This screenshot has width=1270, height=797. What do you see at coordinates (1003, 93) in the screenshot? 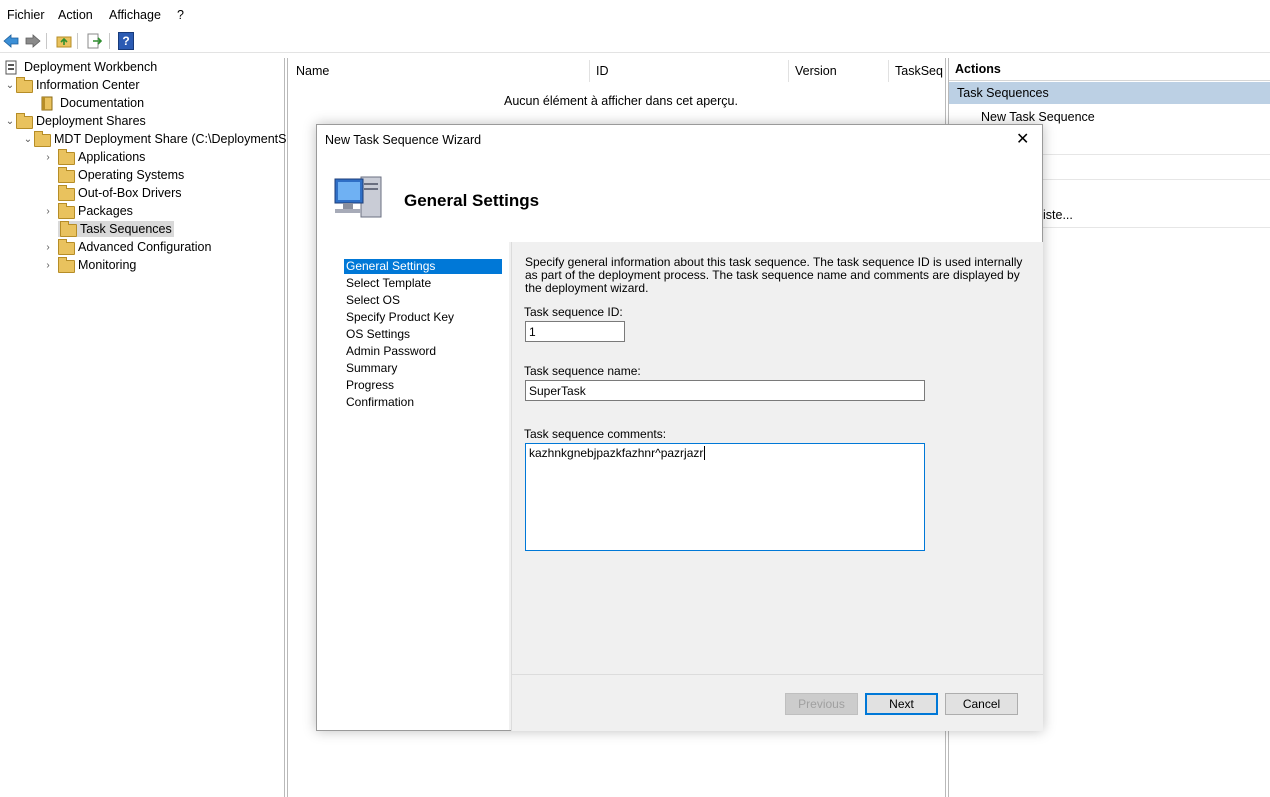
I see `actions-section-label: Task Sequences` at bounding box center [1003, 93].